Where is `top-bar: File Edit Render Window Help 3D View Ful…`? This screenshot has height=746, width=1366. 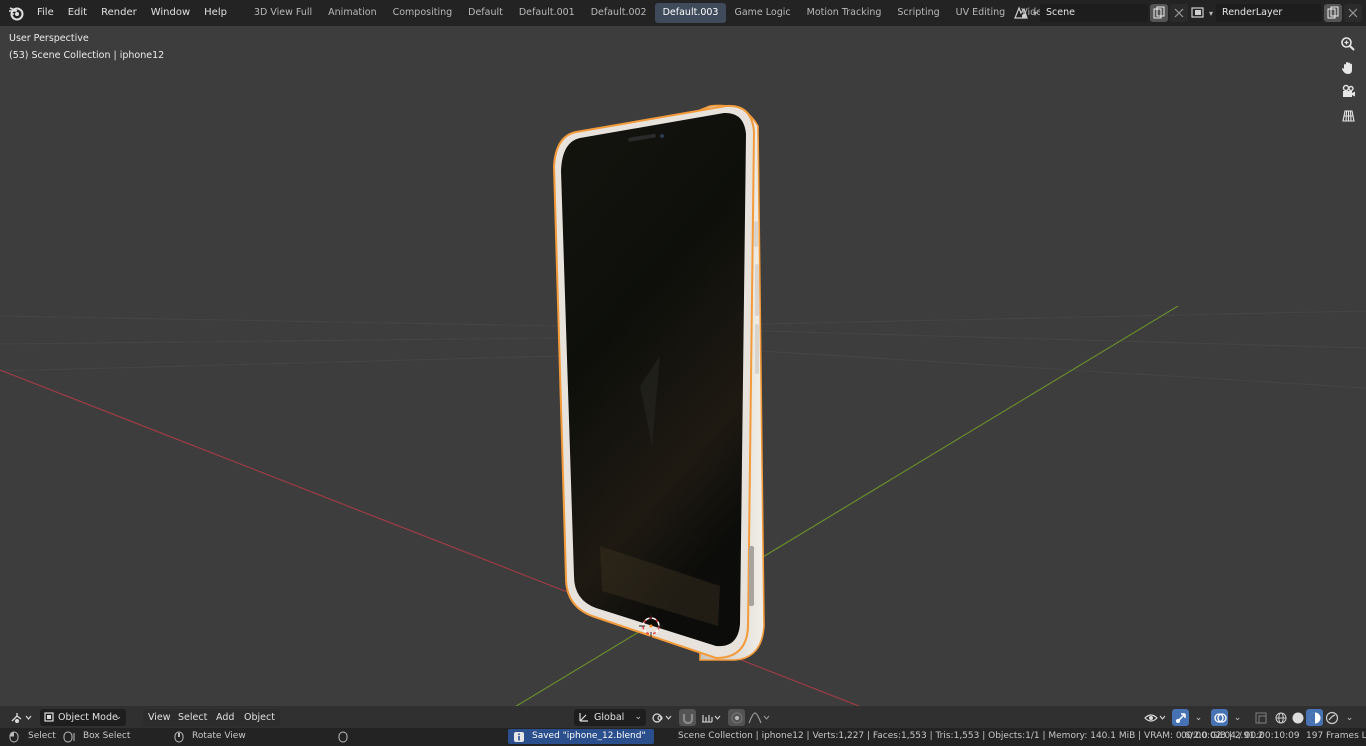 top-bar: File Edit Render Window Help 3D View Ful… is located at coordinates (683, 13).